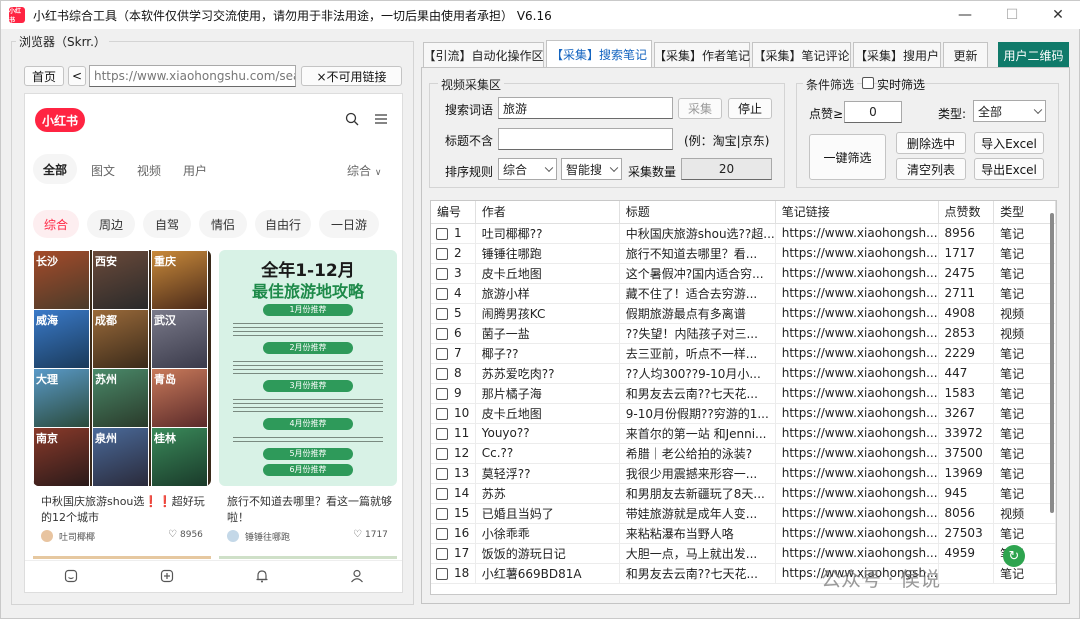  What do you see at coordinates (965, 55) in the screenshot?
I see `tab-update: 更新` at bounding box center [965, 55].